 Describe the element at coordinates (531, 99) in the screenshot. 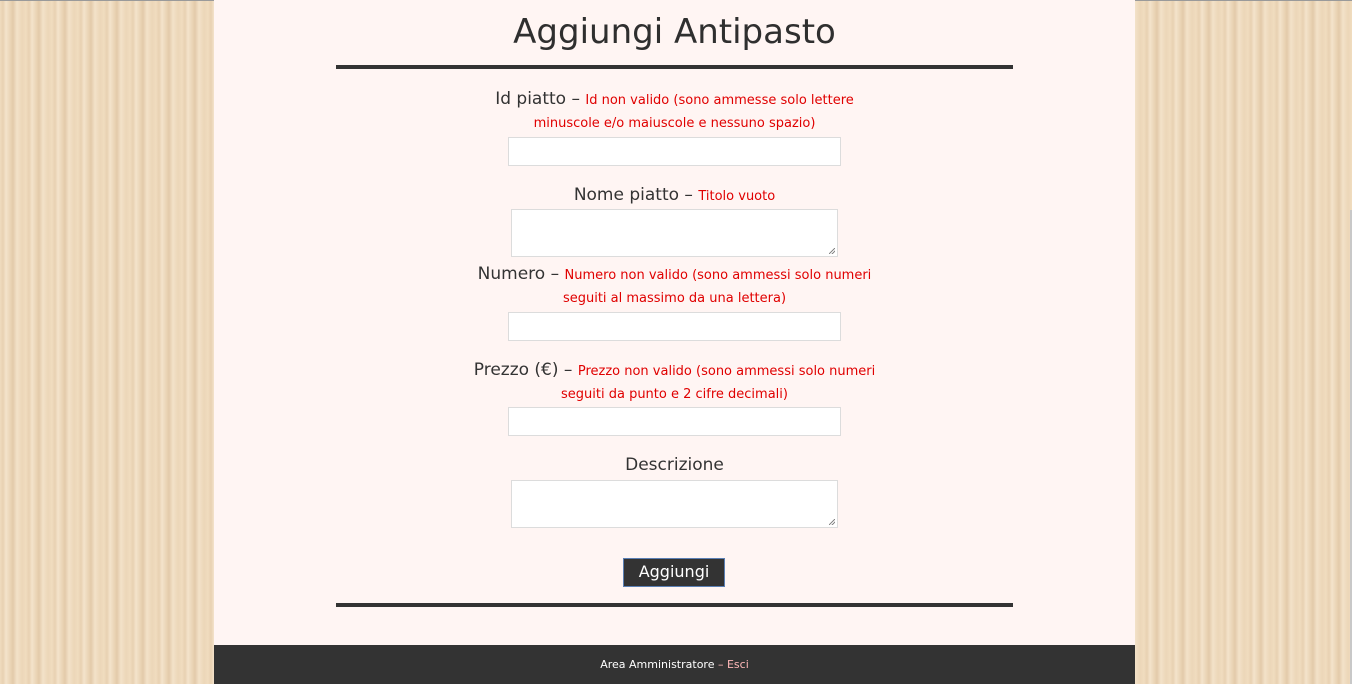

I see `id-piatto-label: Id piatto` at that location.